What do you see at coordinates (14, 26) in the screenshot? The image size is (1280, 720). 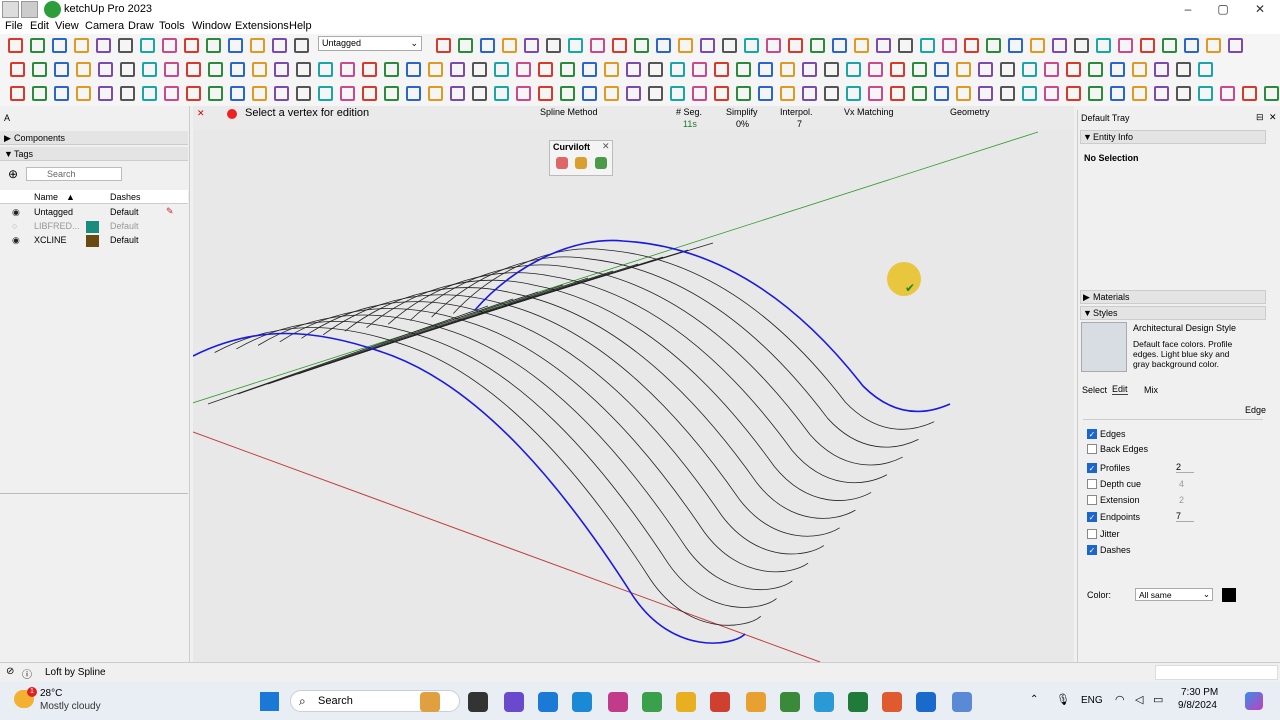 I see `menu-file: File` at bounding box center [14, 26].